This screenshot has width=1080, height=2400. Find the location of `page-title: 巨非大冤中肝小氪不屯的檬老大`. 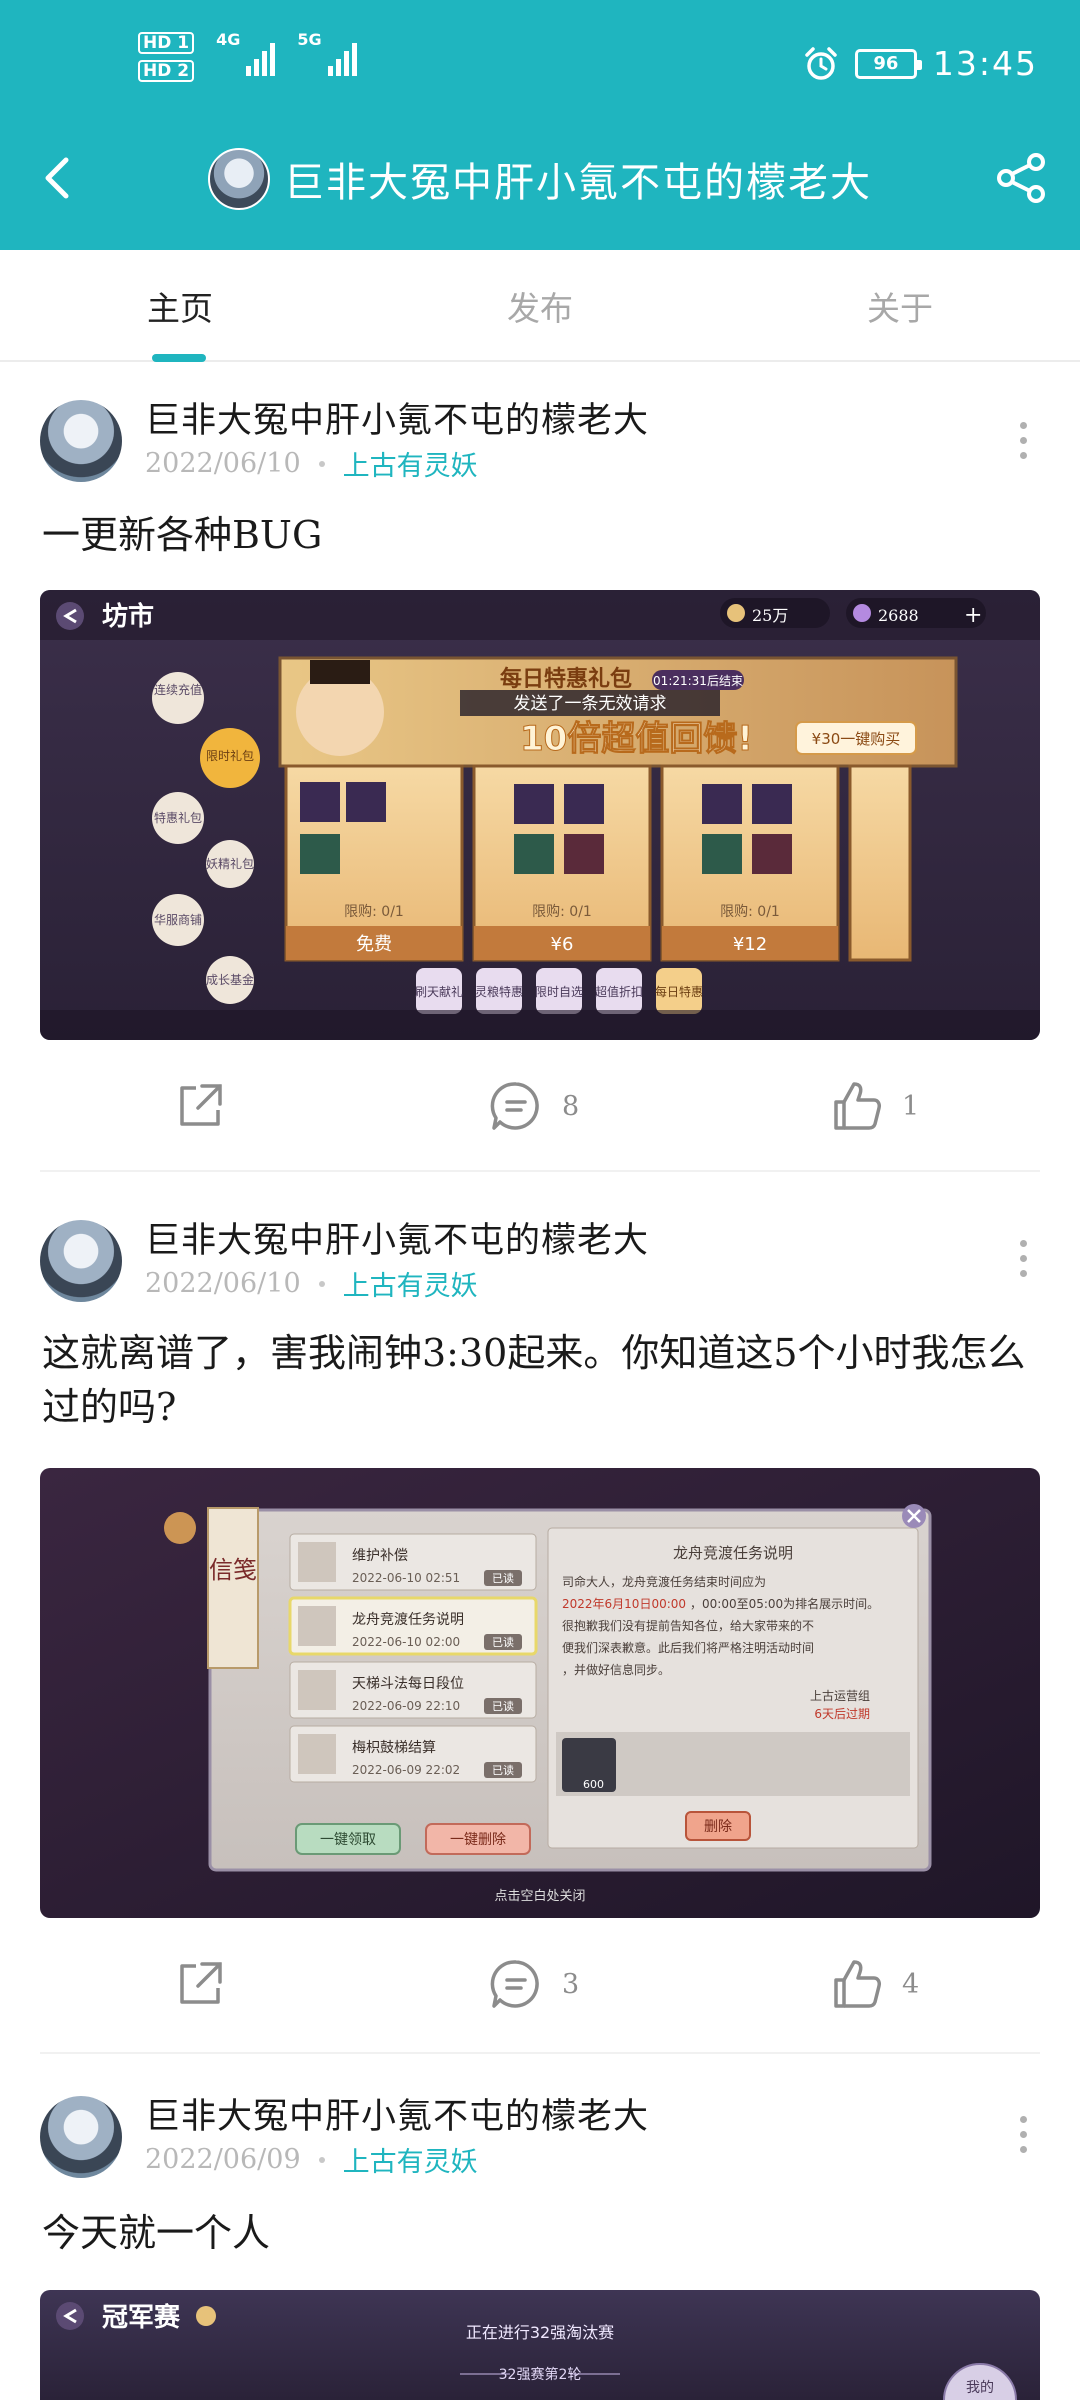

page-title: 巨非大冤中肝小氪不屯的檬老大 is located at coordinates (578, 183).